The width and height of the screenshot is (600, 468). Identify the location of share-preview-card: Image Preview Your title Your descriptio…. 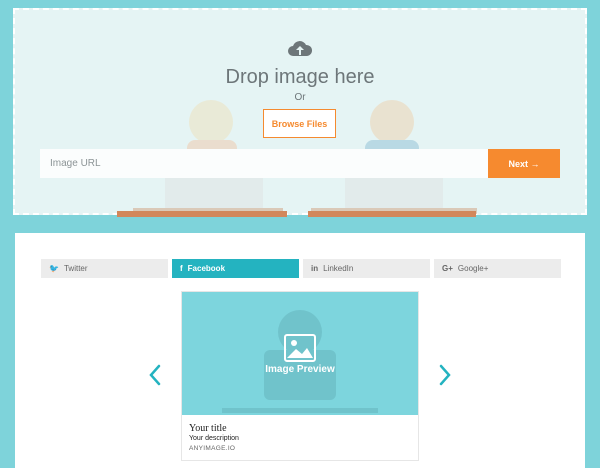
(300, 376).